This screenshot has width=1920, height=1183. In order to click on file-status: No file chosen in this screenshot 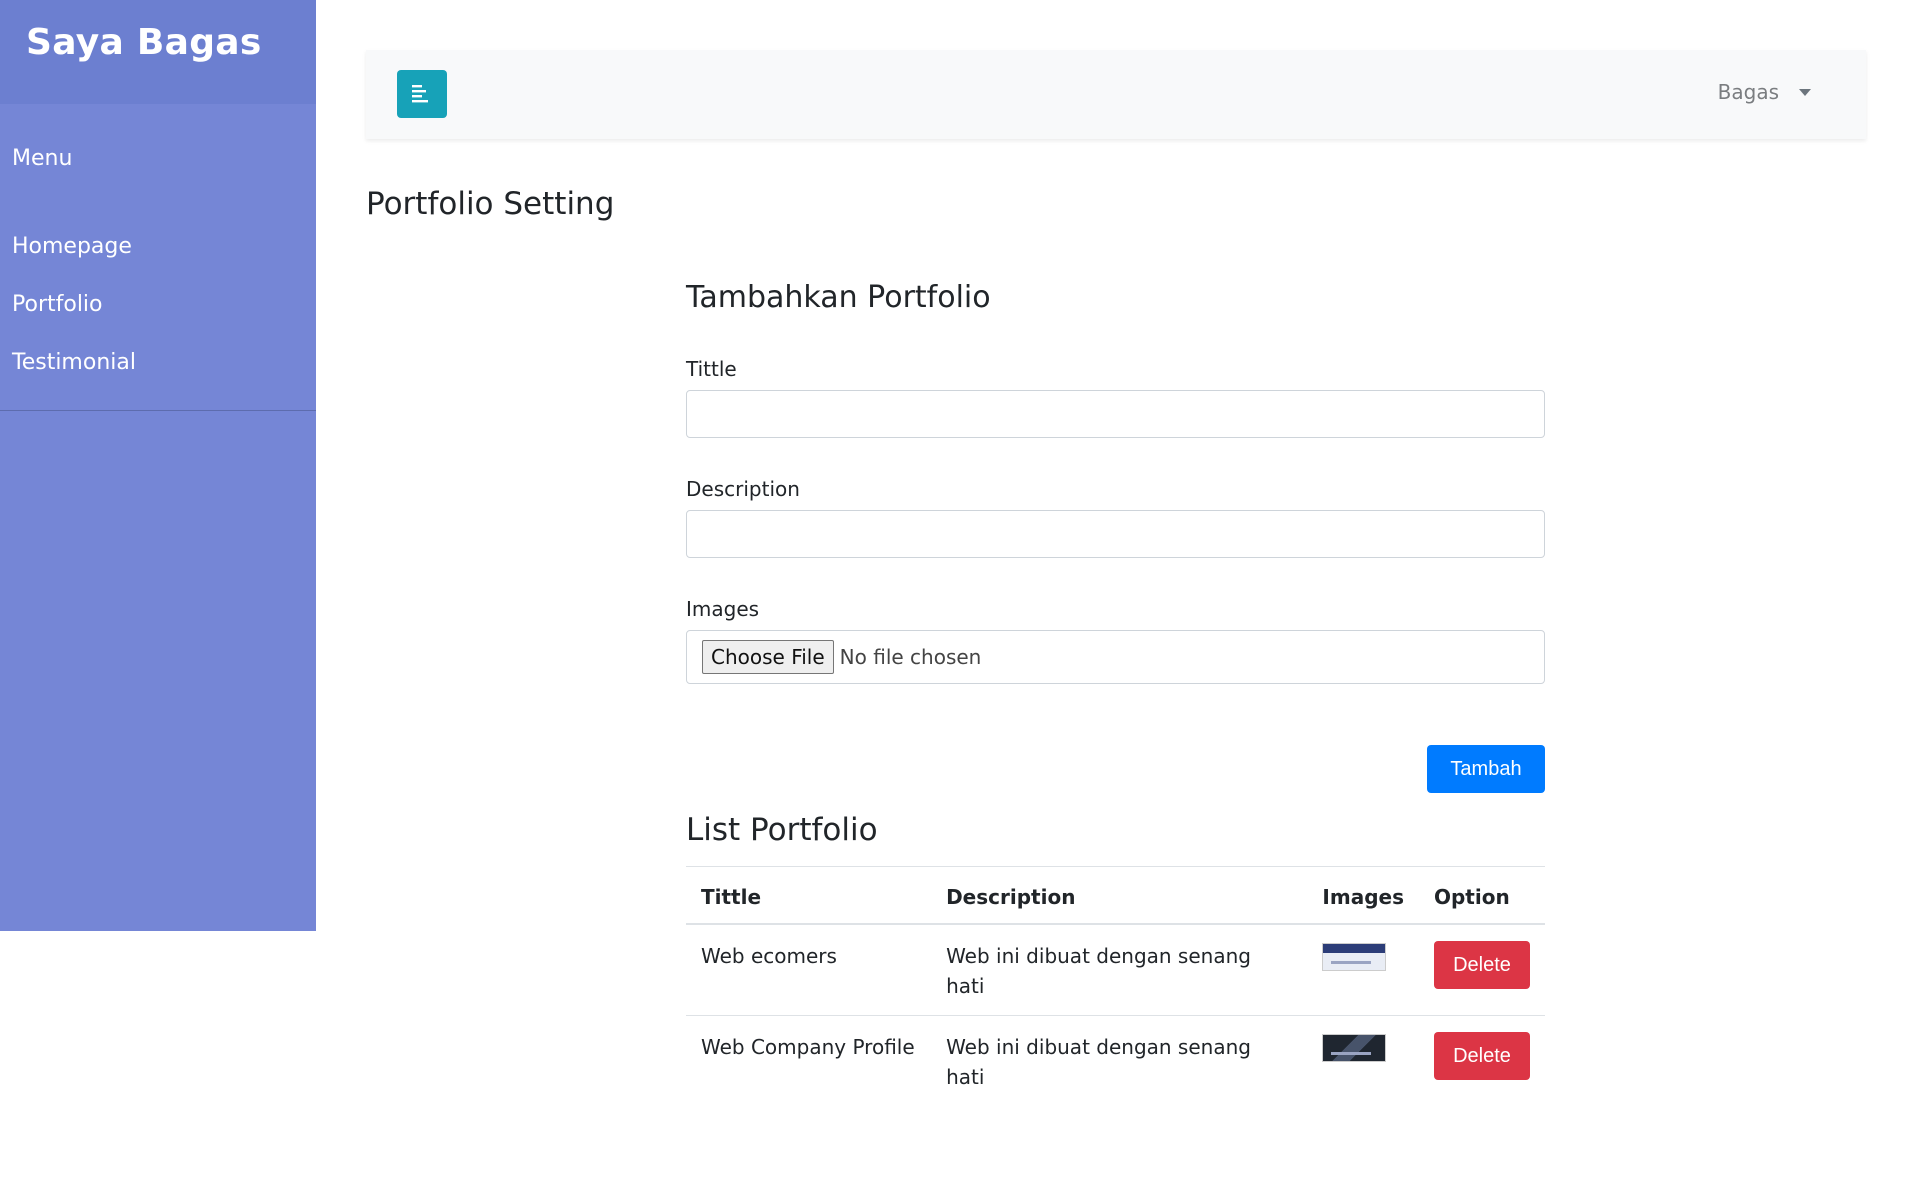, I will do `click(910, 657)`.